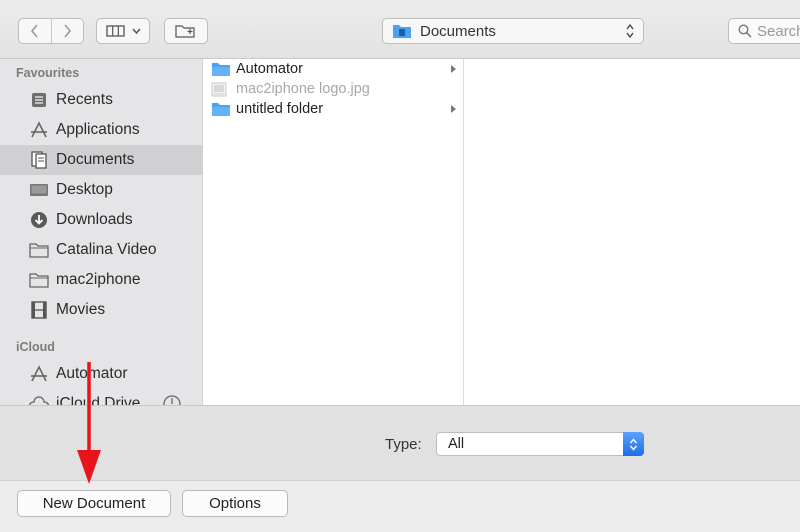 The width and height of the screenshot is (800, 532). I want to click on sync-progress-icon, so click(172, 400).